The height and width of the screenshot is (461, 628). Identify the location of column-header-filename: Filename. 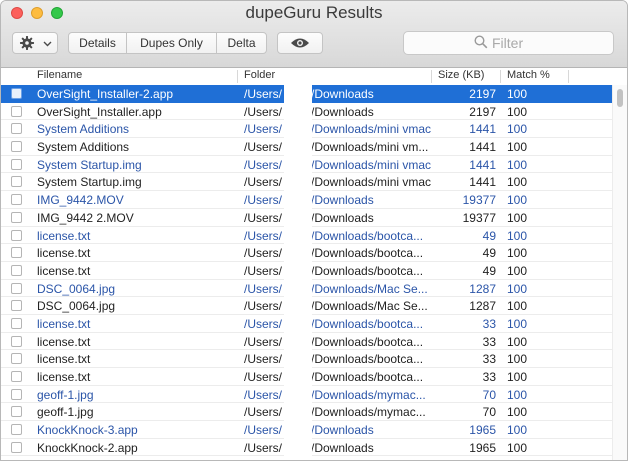
(59, 75).